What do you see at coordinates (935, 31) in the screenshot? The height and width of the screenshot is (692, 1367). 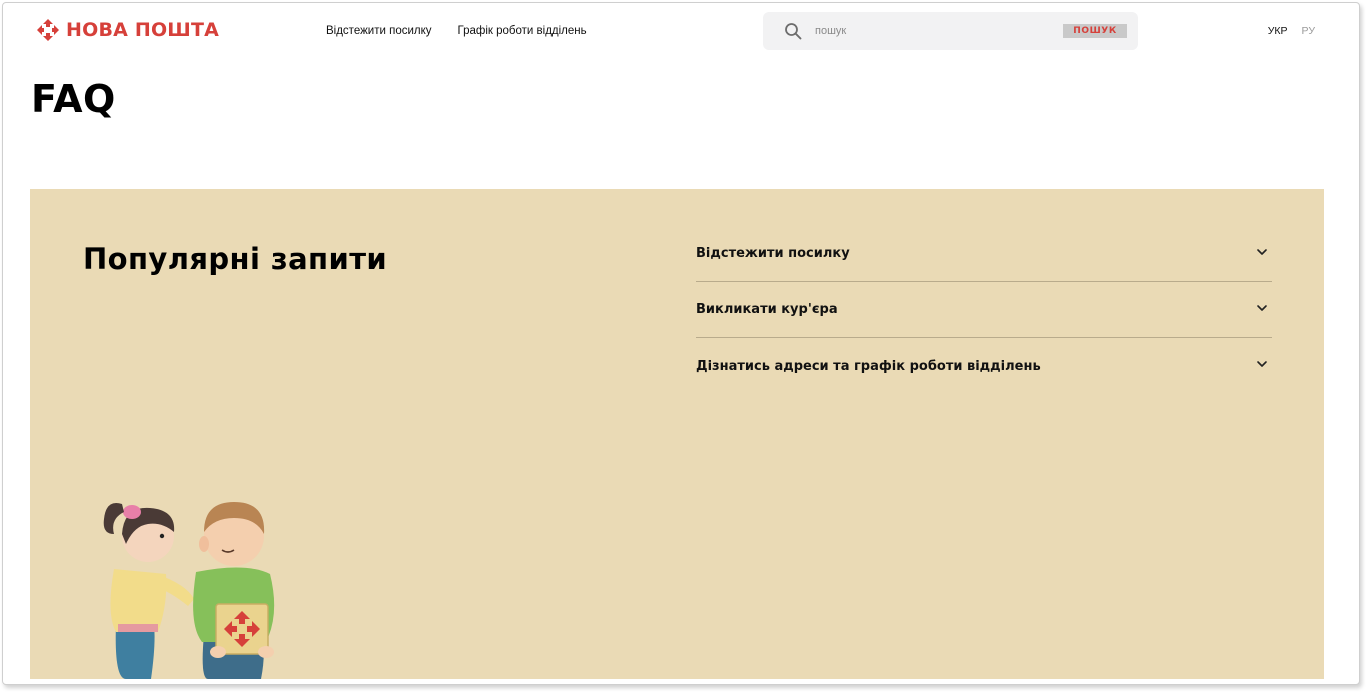 I see `search-input` at bounding box center [935, 31].